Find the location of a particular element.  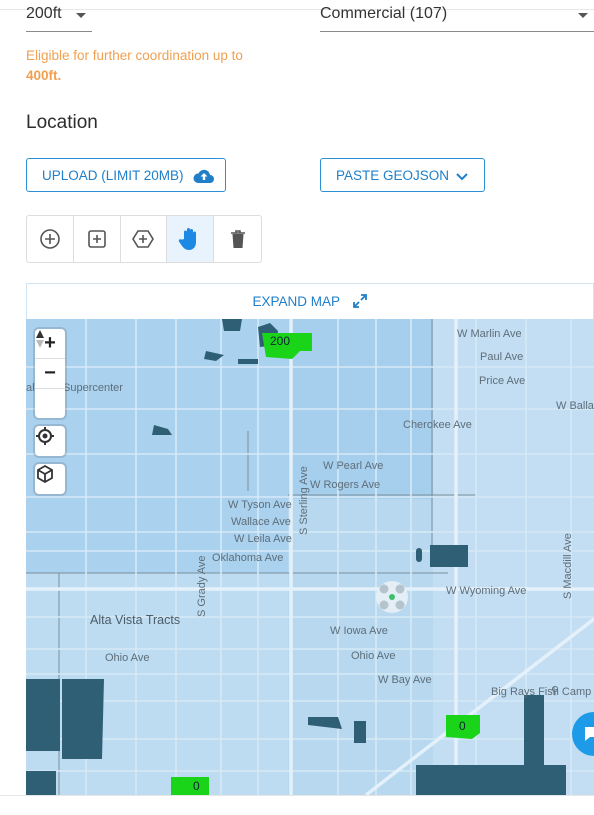

zoom-out-button: − is located at coordinates (50, 374).